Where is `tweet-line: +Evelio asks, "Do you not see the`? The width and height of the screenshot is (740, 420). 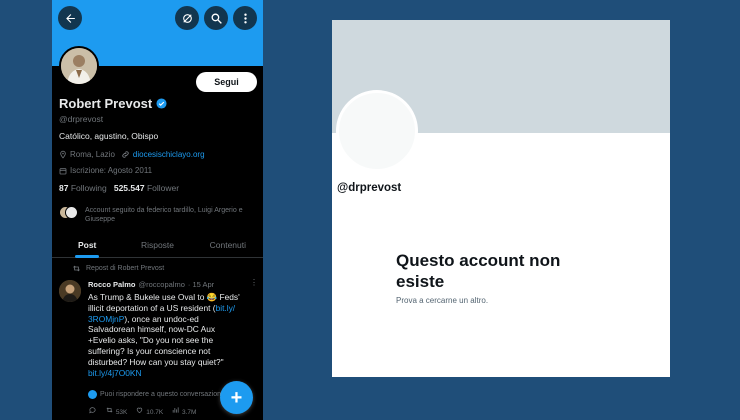
tweet-line: +Evelio asks, "Do you not see the is located at coordinates (172, 340).